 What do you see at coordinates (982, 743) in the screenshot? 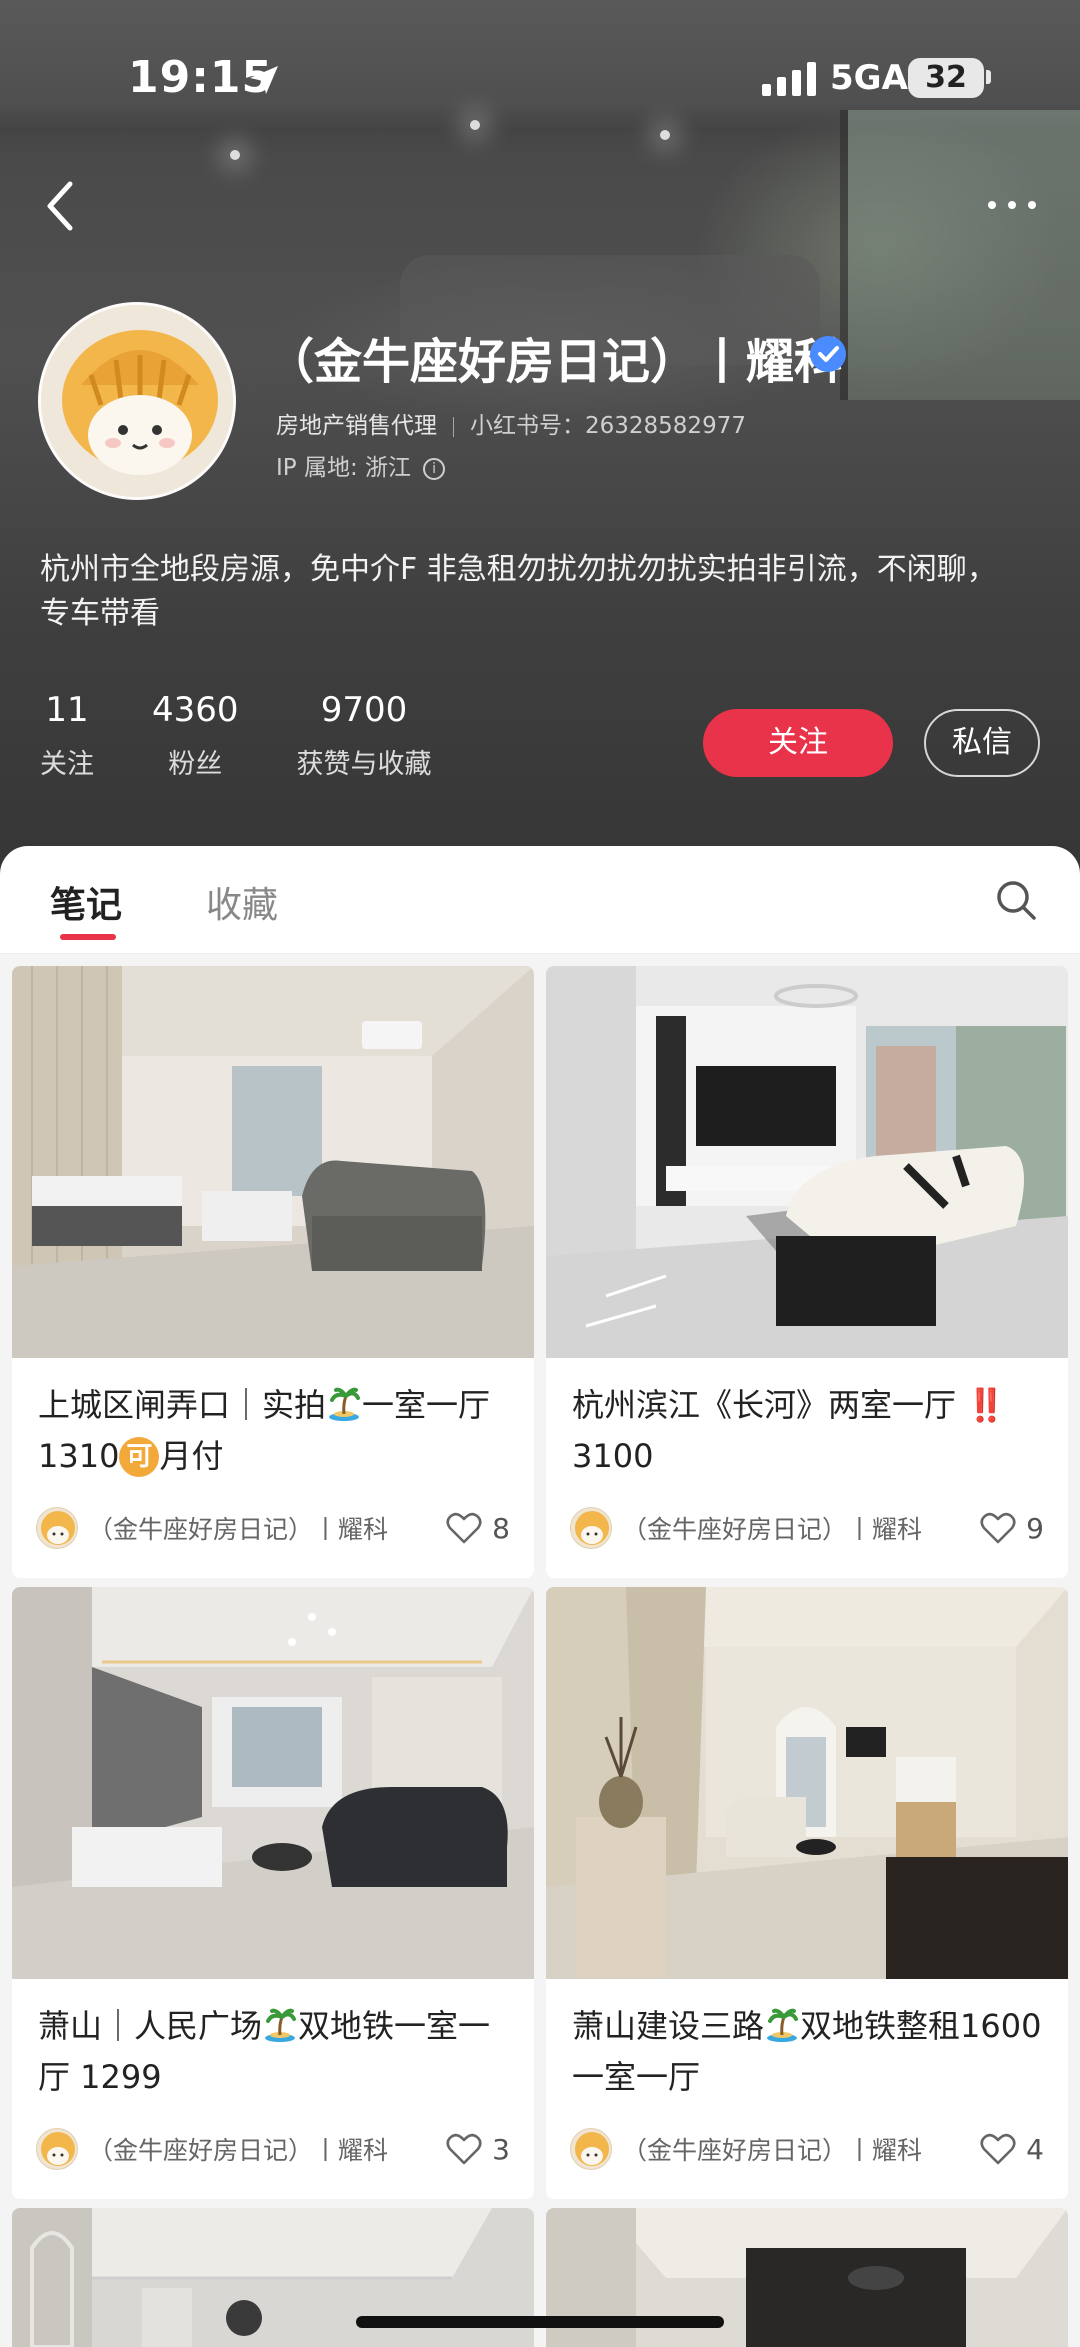
I see `message-button: 私信` at bounding box center [982, 743].